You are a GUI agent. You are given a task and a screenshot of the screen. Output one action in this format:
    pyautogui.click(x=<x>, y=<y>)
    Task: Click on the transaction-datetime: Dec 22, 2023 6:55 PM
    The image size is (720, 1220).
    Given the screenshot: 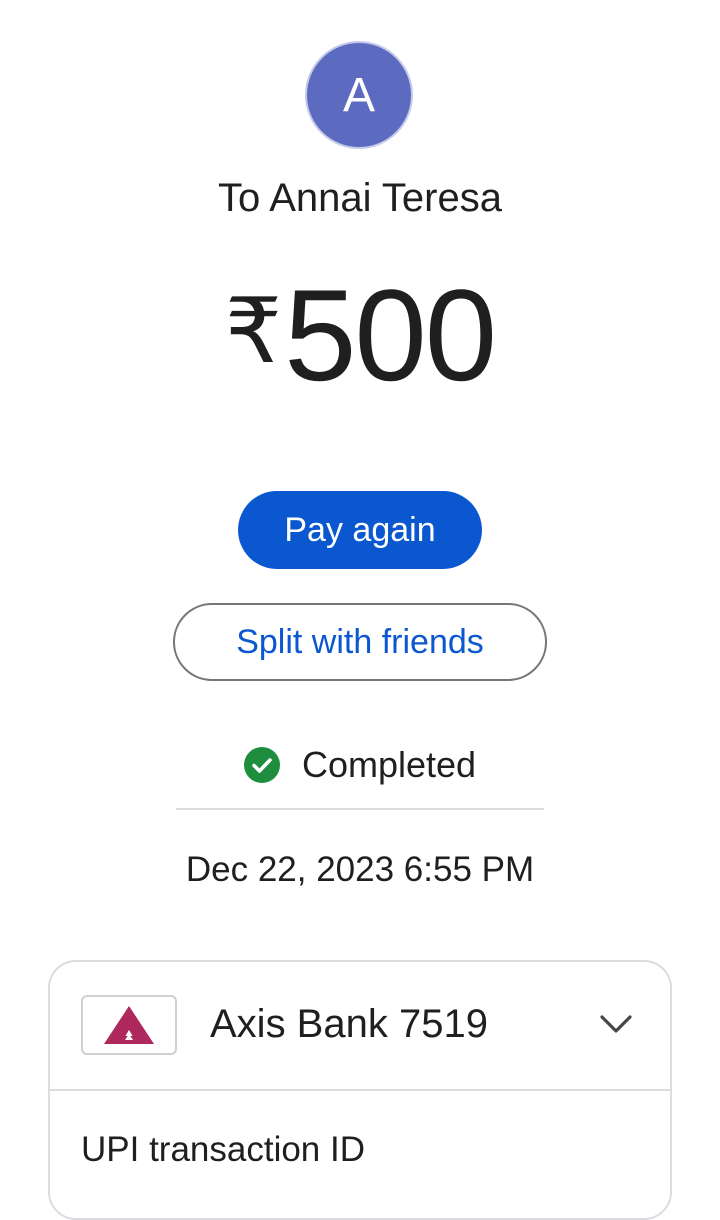 What is the action you would take?
    pyautogui.click(x=360, y=869)
    